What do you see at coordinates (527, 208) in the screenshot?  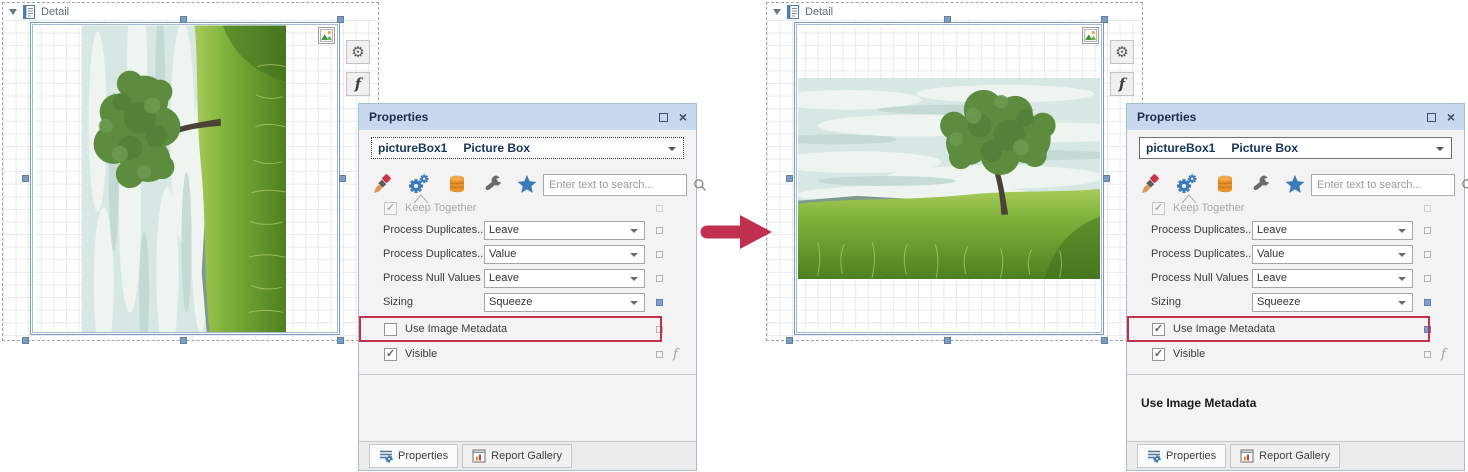 I see `property-row-keep-together: ✓ Keep Together` at bounding box center [527, 208].